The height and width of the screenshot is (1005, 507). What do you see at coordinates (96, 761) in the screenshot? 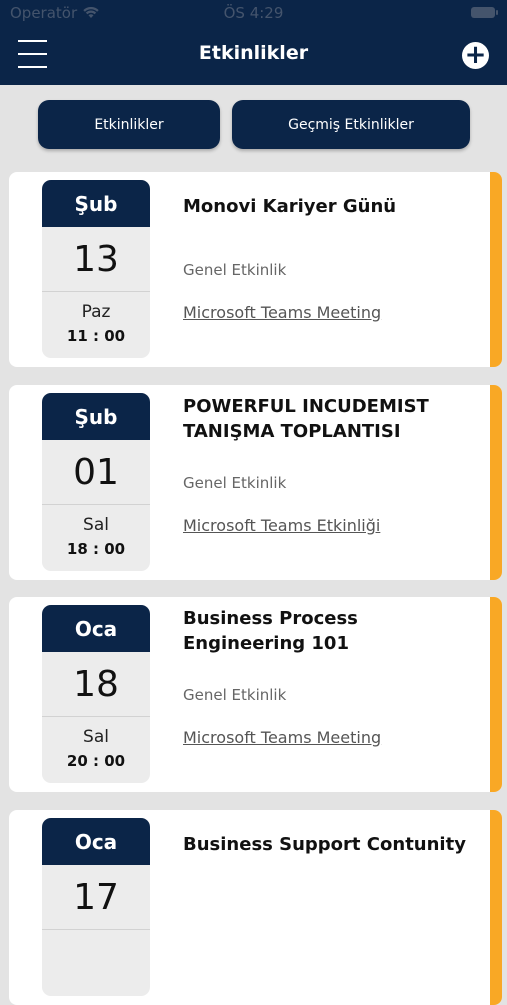
I see `event-time: 20 : 00` at bounding box center [96, 761].